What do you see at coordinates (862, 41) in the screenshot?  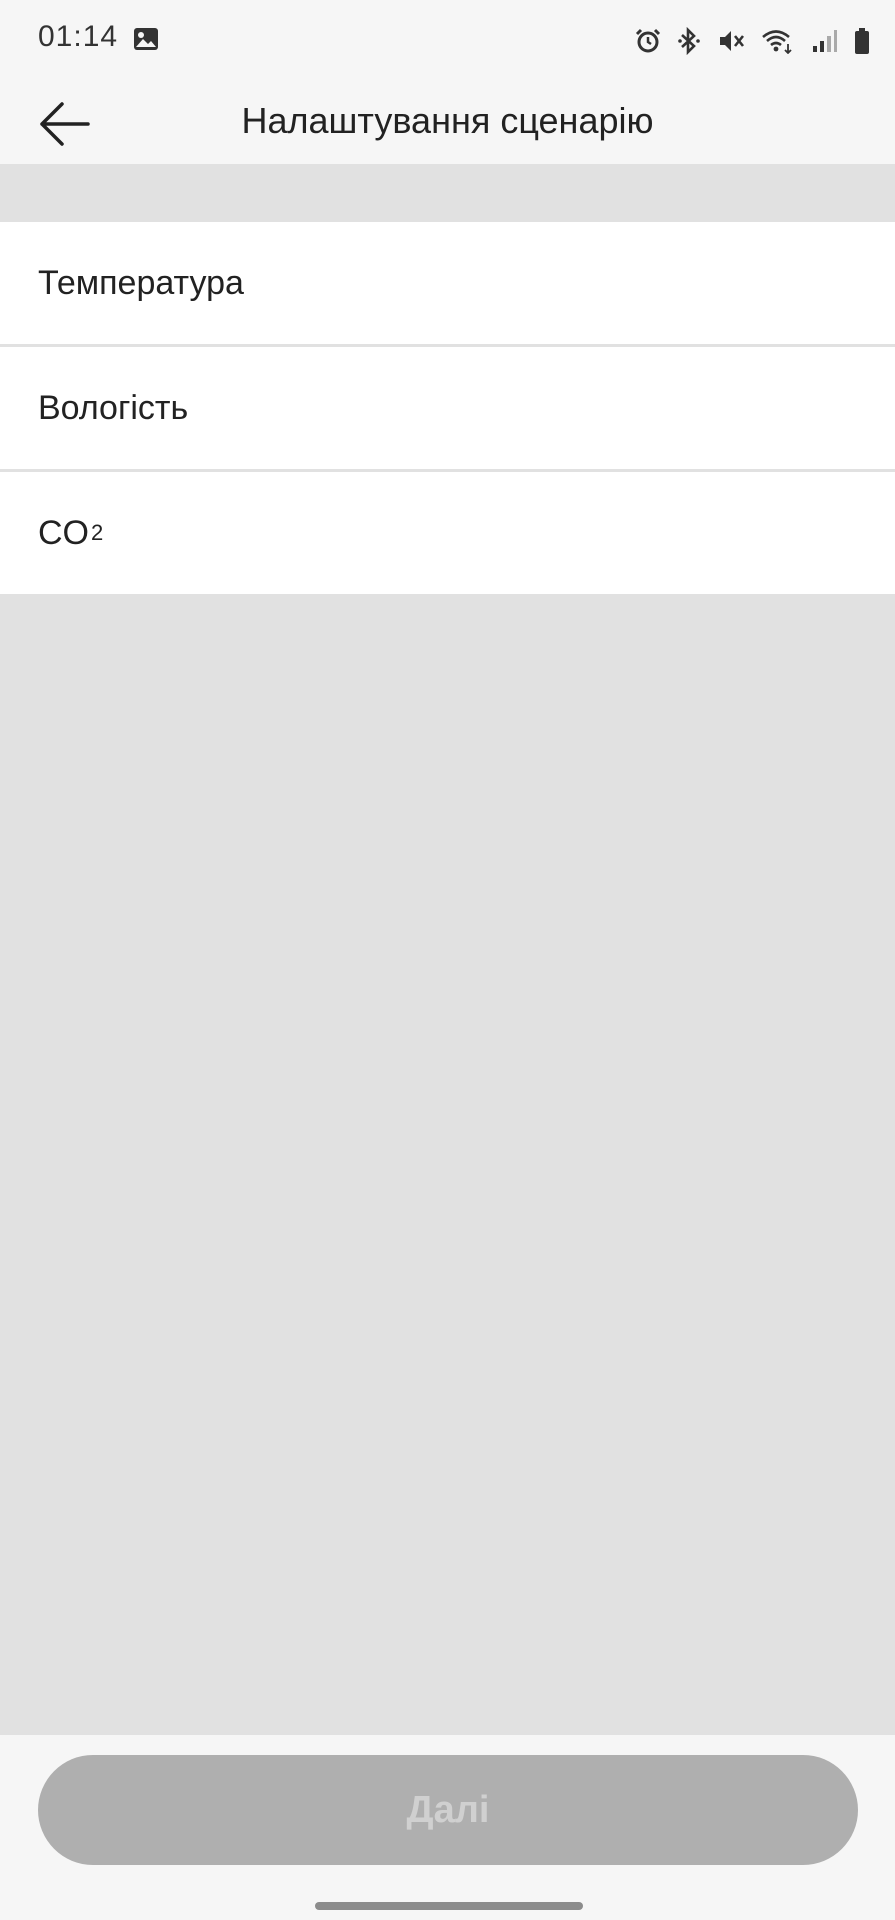 I see `battery-icon` at bounding box center [862, 41].